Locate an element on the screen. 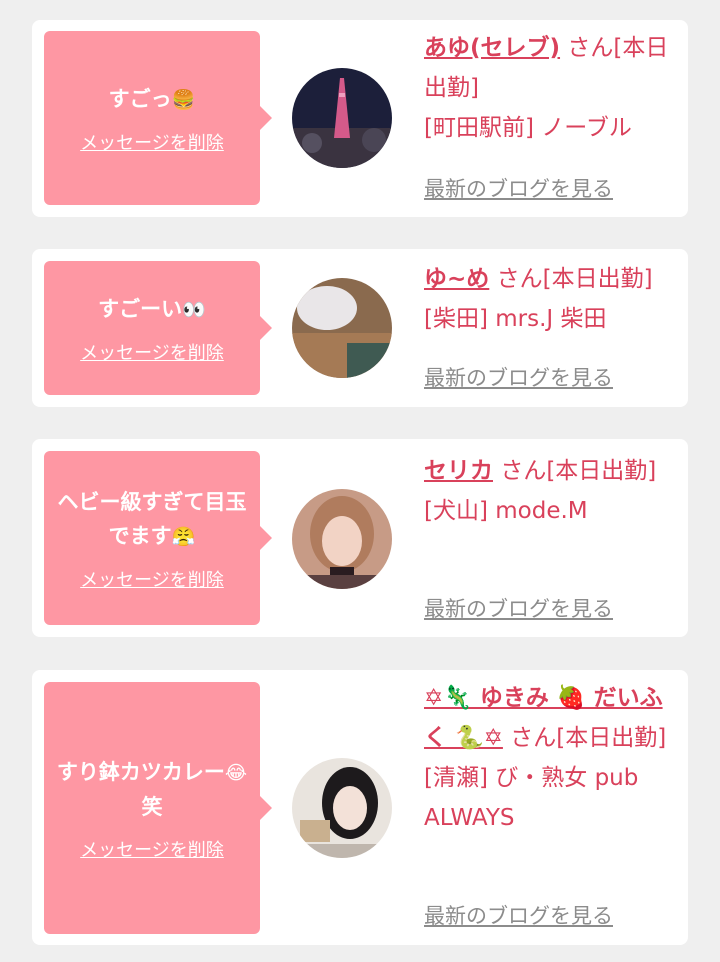 The image size is (720, 962). user-name-link: ゆ~め is located at coordinates (456, 279).